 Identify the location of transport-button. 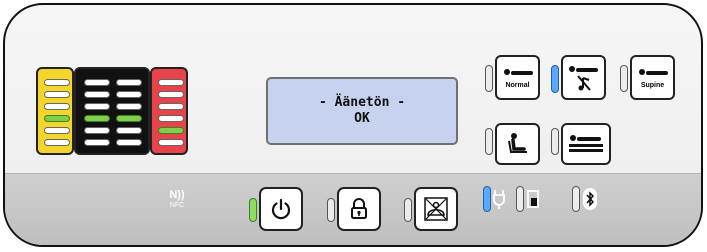
(436, 209).